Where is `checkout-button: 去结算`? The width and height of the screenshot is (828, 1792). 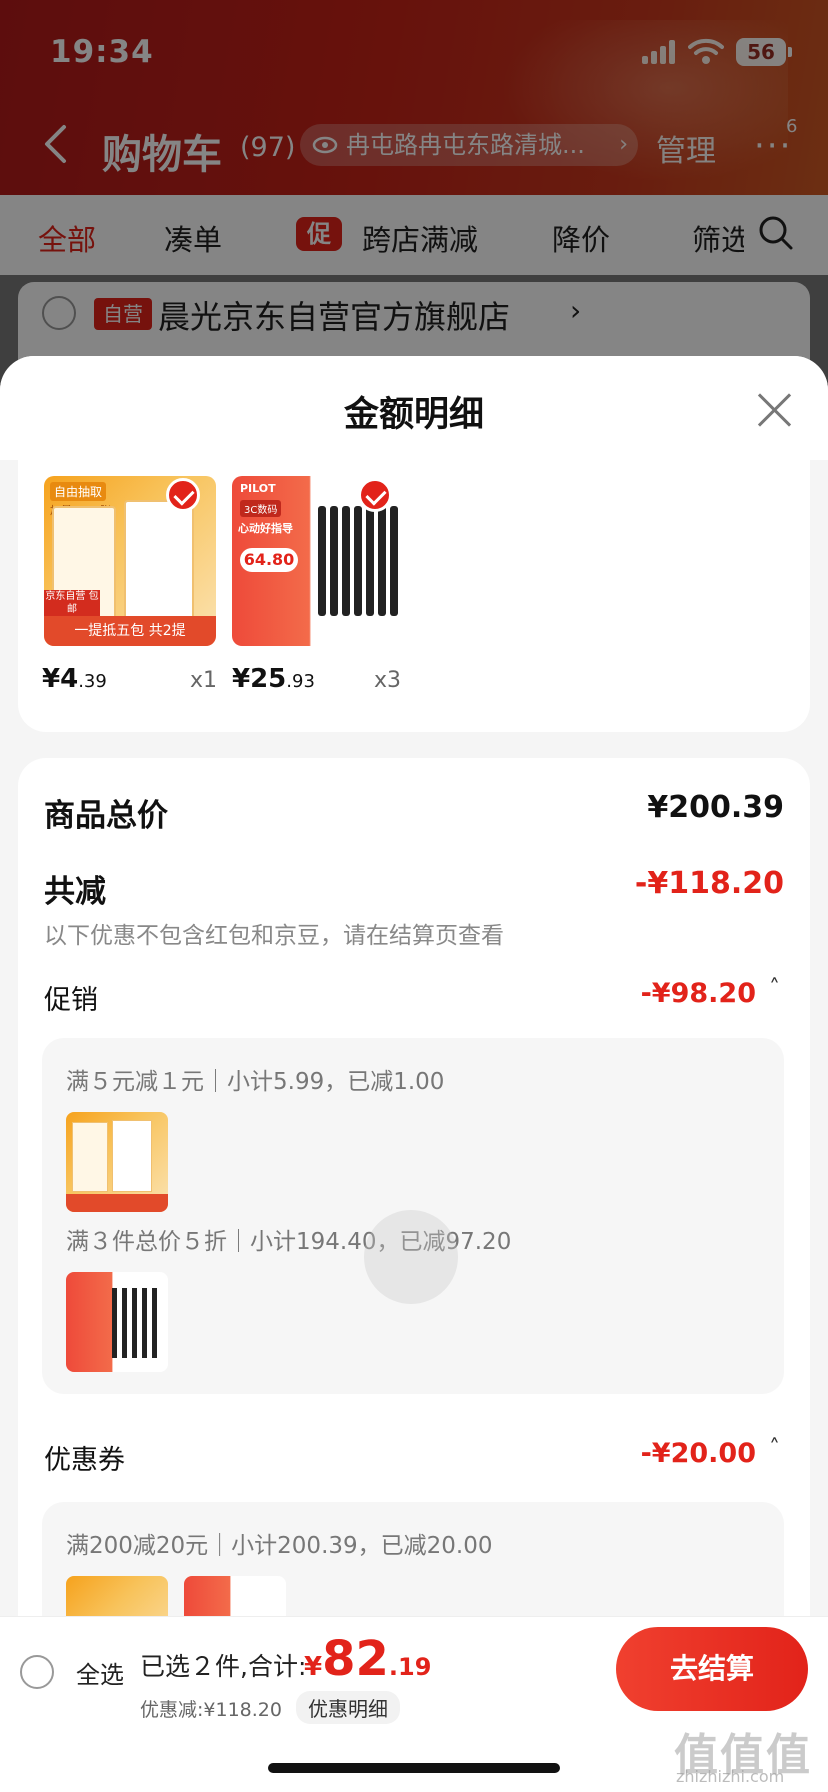
checkout-button: 去结算 is located at coordinates (712, 1669).